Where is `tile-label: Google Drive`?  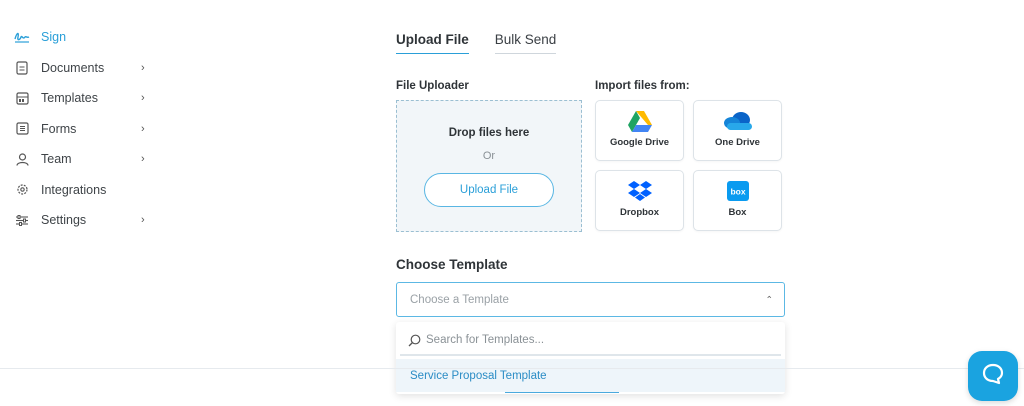
tile-label: Google Drive is located at coordinates (639, 142).